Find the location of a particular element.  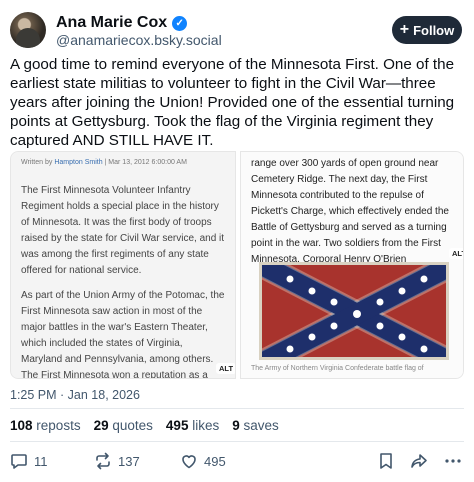

follow-button: + Follow is located at coordinates (427, 30).